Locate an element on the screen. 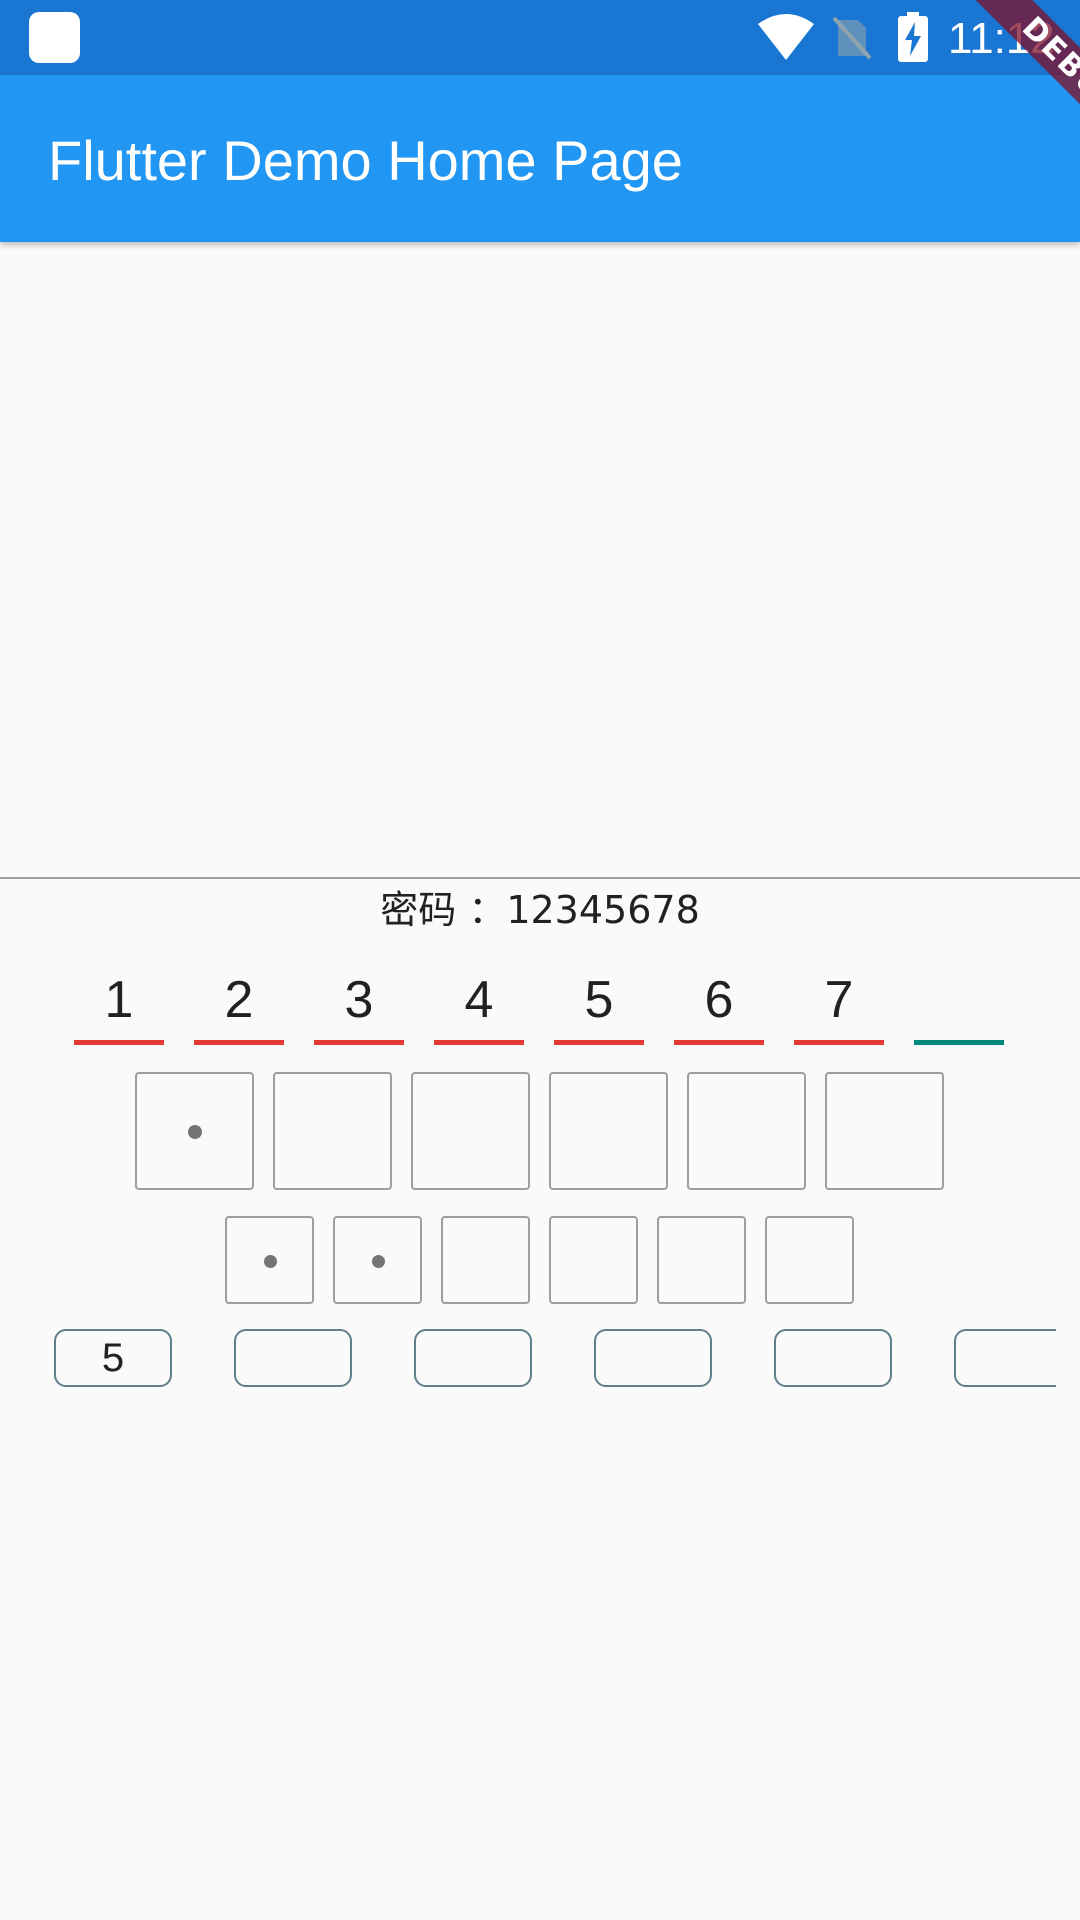  underline-code-cell: 1 is located at coordinates (119, 1010).